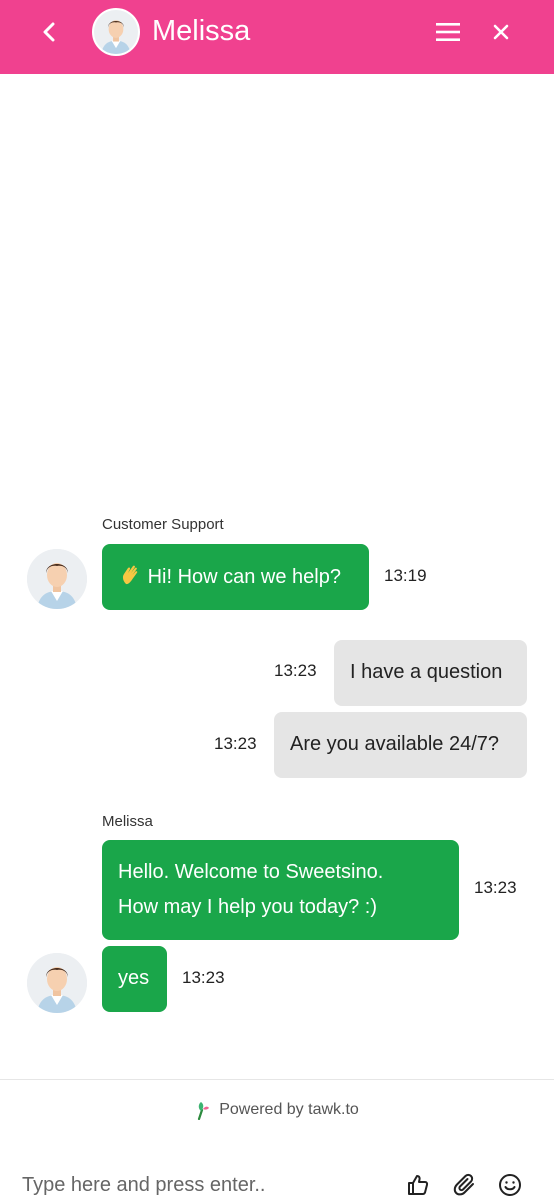 This screenshot has height=1200, width=554. I want to click on message-bubble-in: Hi! How can we help?, so click(235, 577).